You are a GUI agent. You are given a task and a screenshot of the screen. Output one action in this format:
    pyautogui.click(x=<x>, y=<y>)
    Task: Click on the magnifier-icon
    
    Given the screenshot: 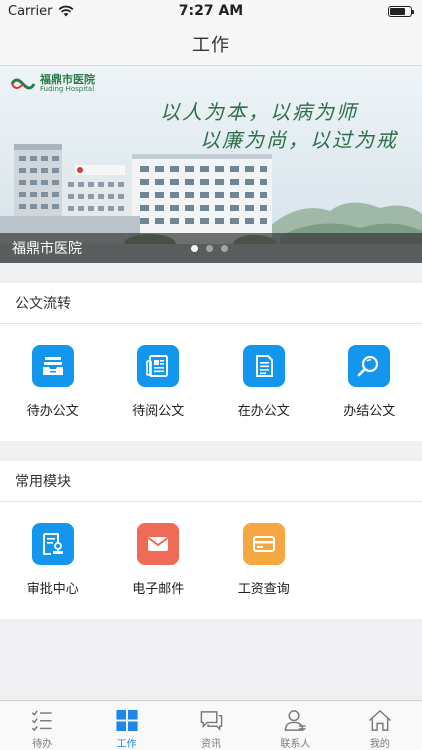 What is the action you would take?
    pyautogui.click(x=368, y=366)
    